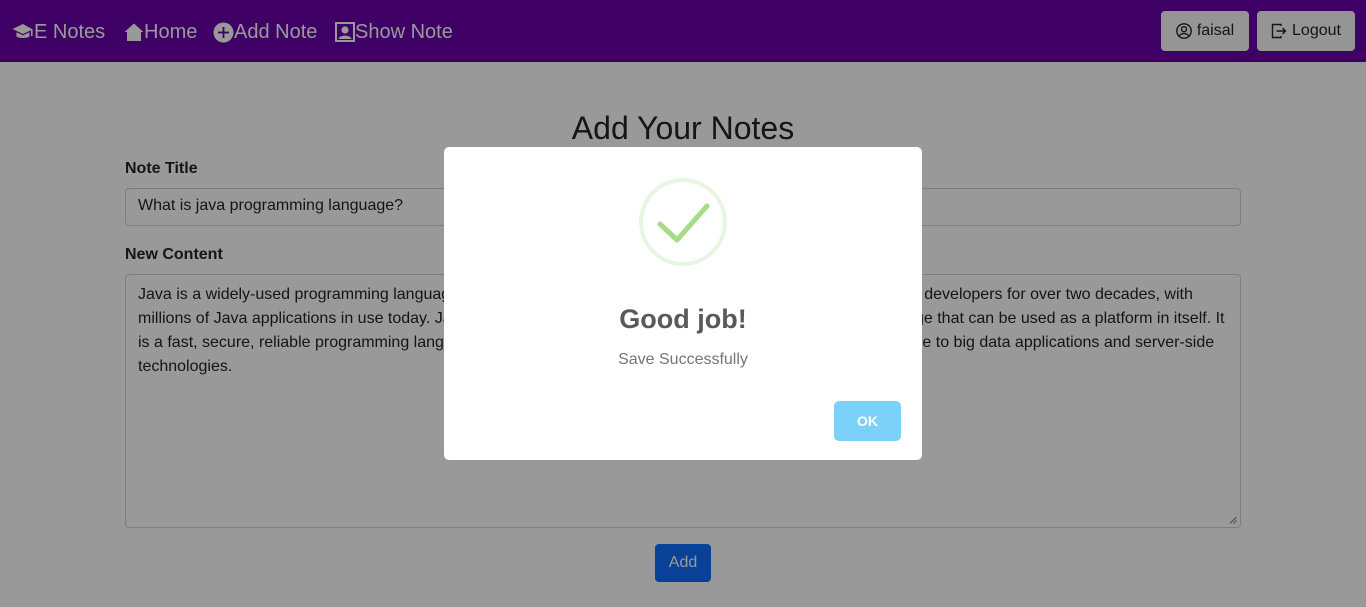 Image resolution: width=1366 pixels, height=607 pixels. Describe the element at coordinates (683, 319) in the screenshot. I see `modal-title: Good job!` at that location.